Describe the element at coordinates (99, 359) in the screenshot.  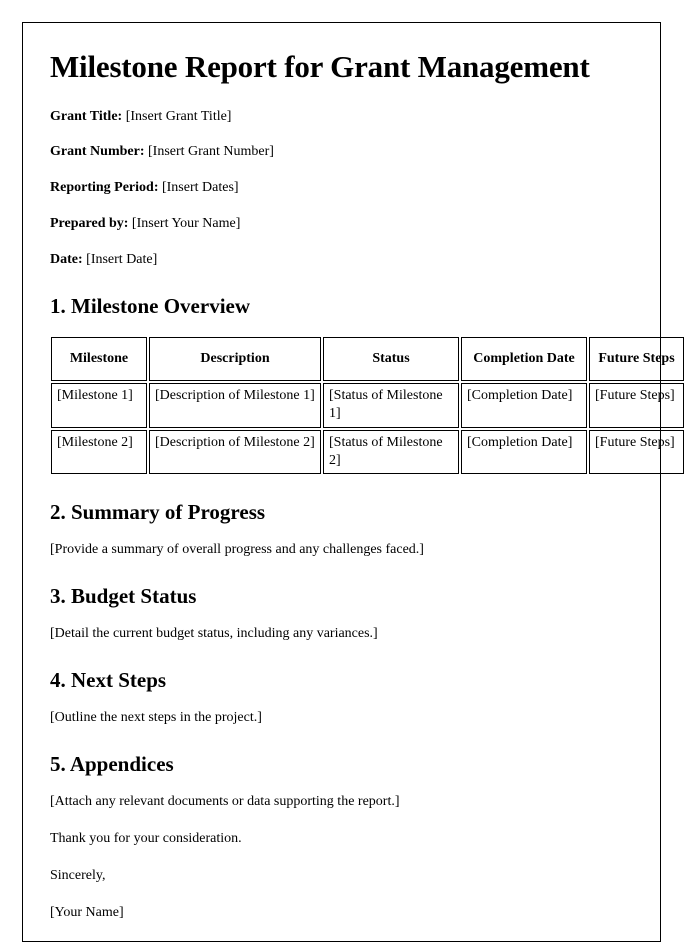
I see `column-header-milestone: Milestone` at that location.